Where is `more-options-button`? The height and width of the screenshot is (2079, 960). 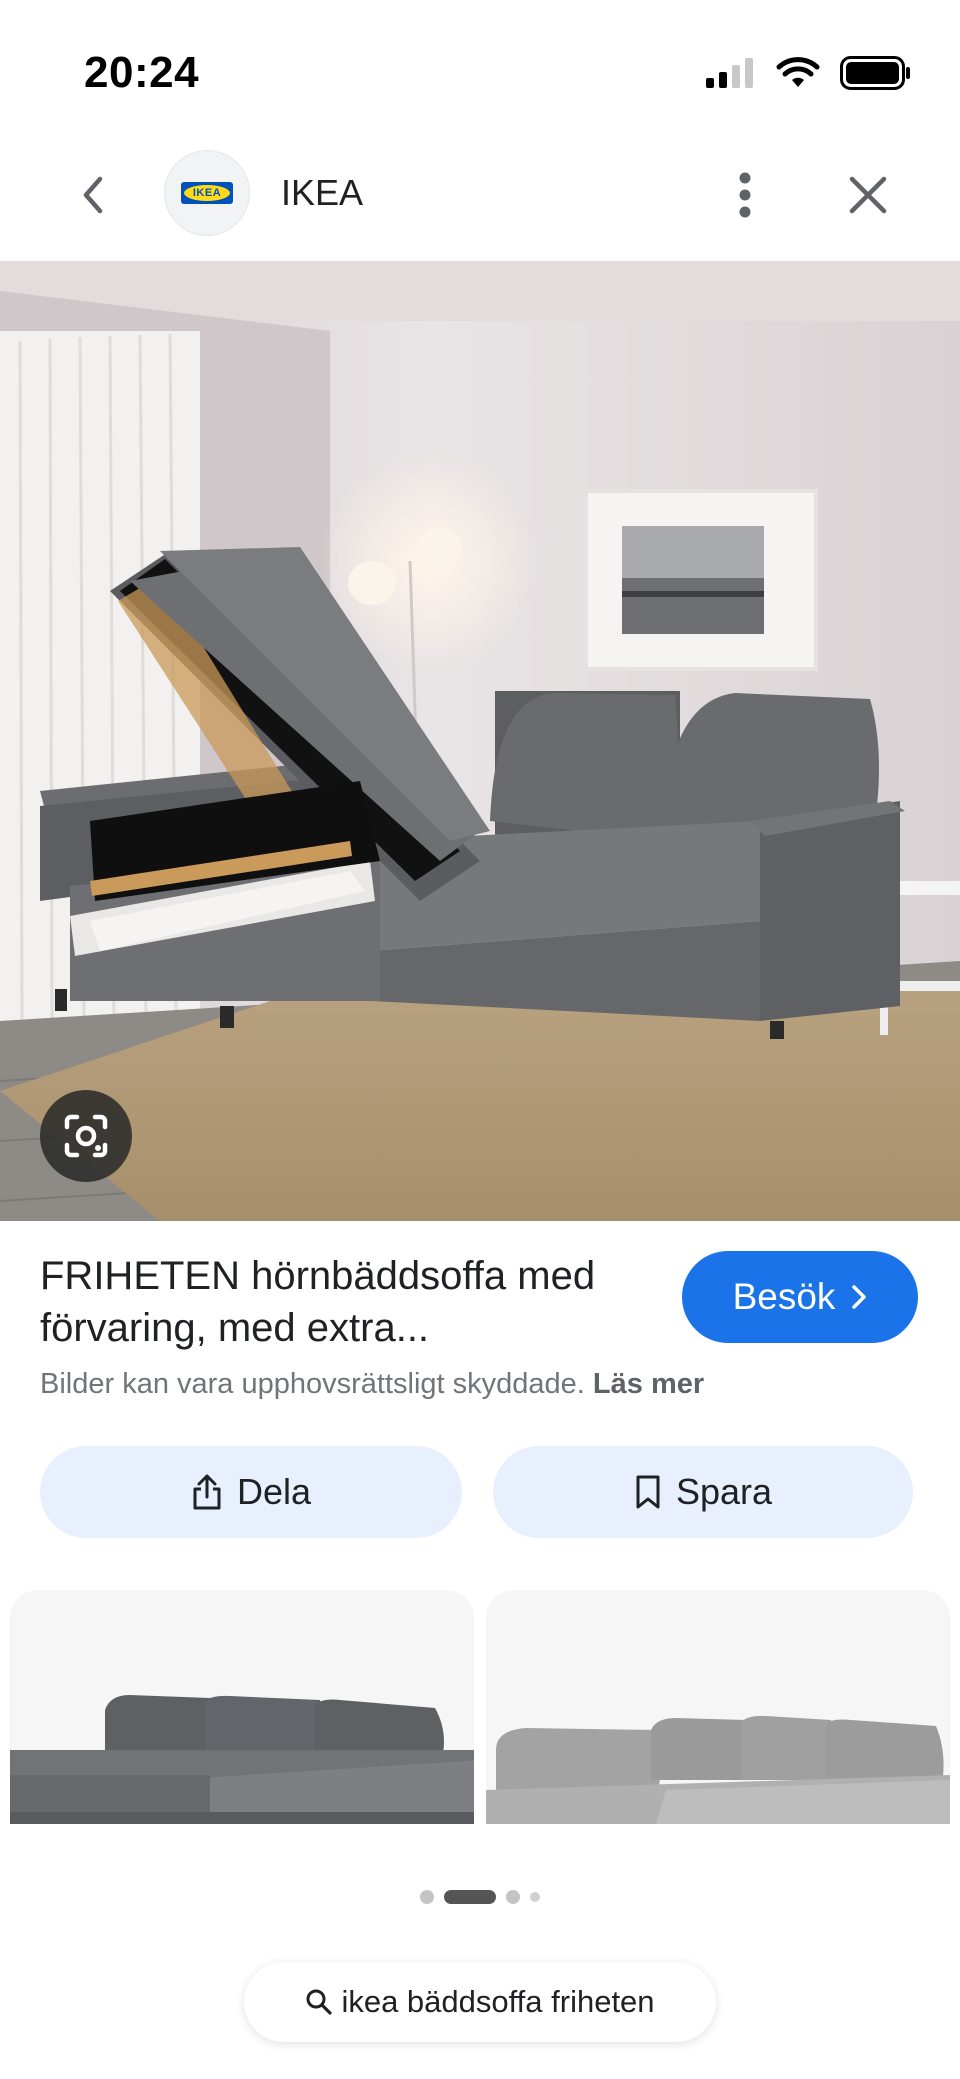
more-options-button is located at coordinates (745, 195).